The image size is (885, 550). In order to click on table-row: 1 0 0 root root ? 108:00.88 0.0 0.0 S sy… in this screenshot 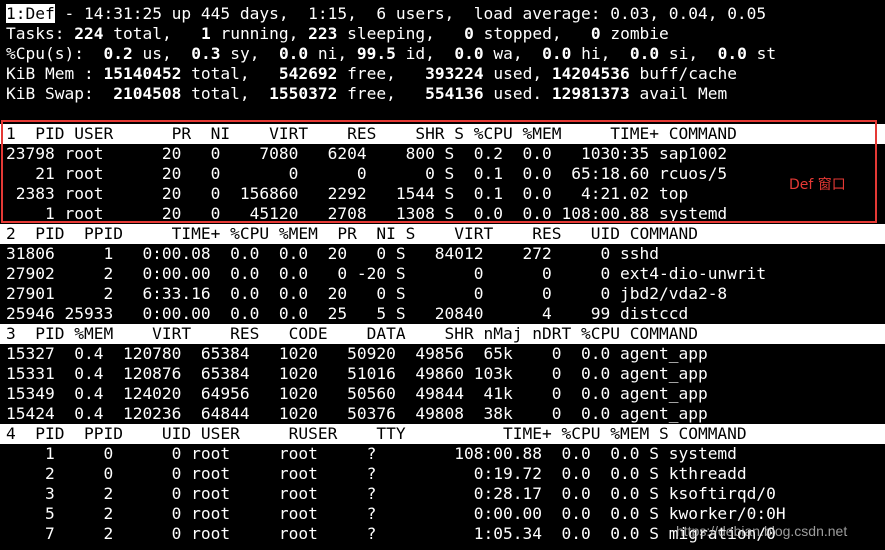, I will do `click(371, 453)`.